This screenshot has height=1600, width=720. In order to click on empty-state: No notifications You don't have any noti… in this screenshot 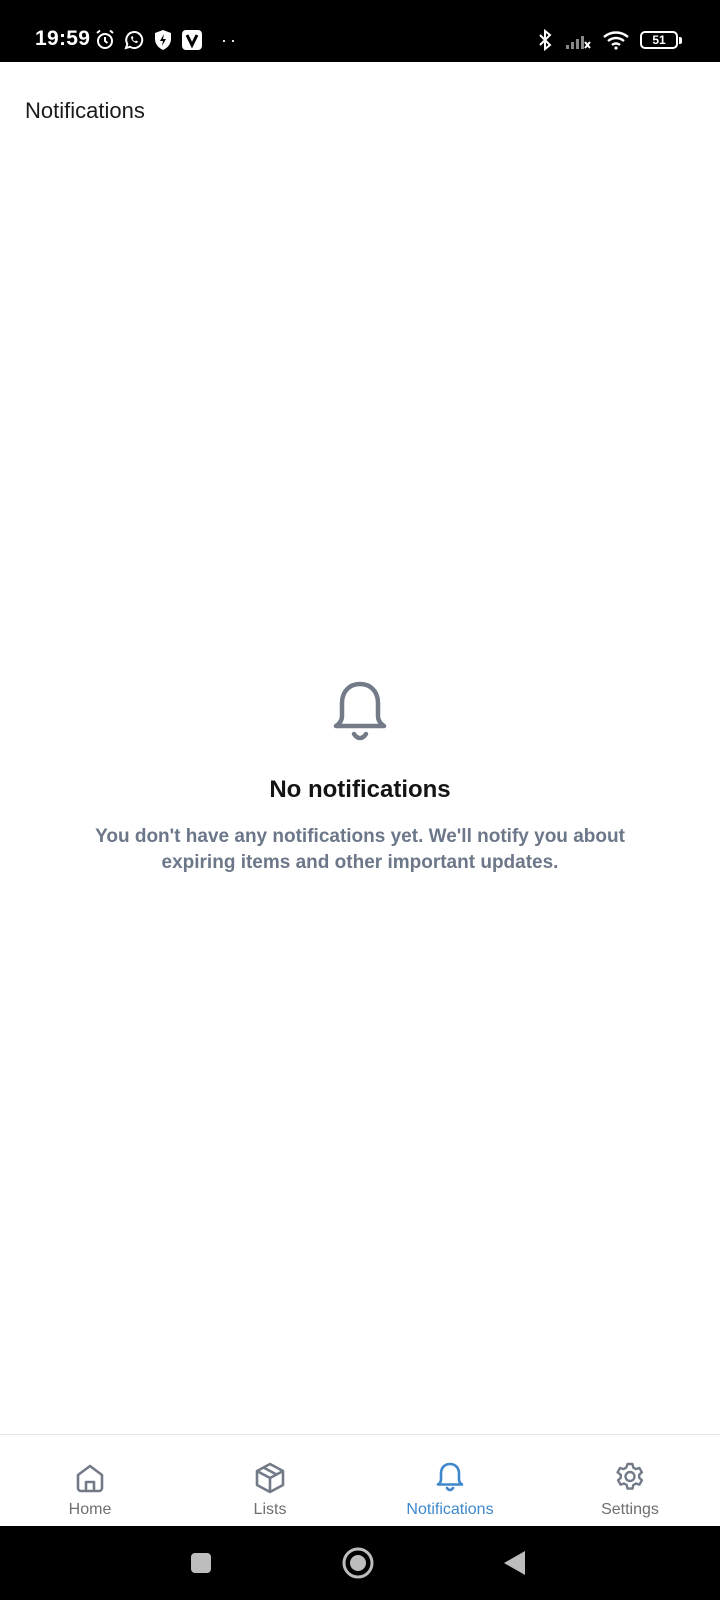, I will do `click(360, 777)`.